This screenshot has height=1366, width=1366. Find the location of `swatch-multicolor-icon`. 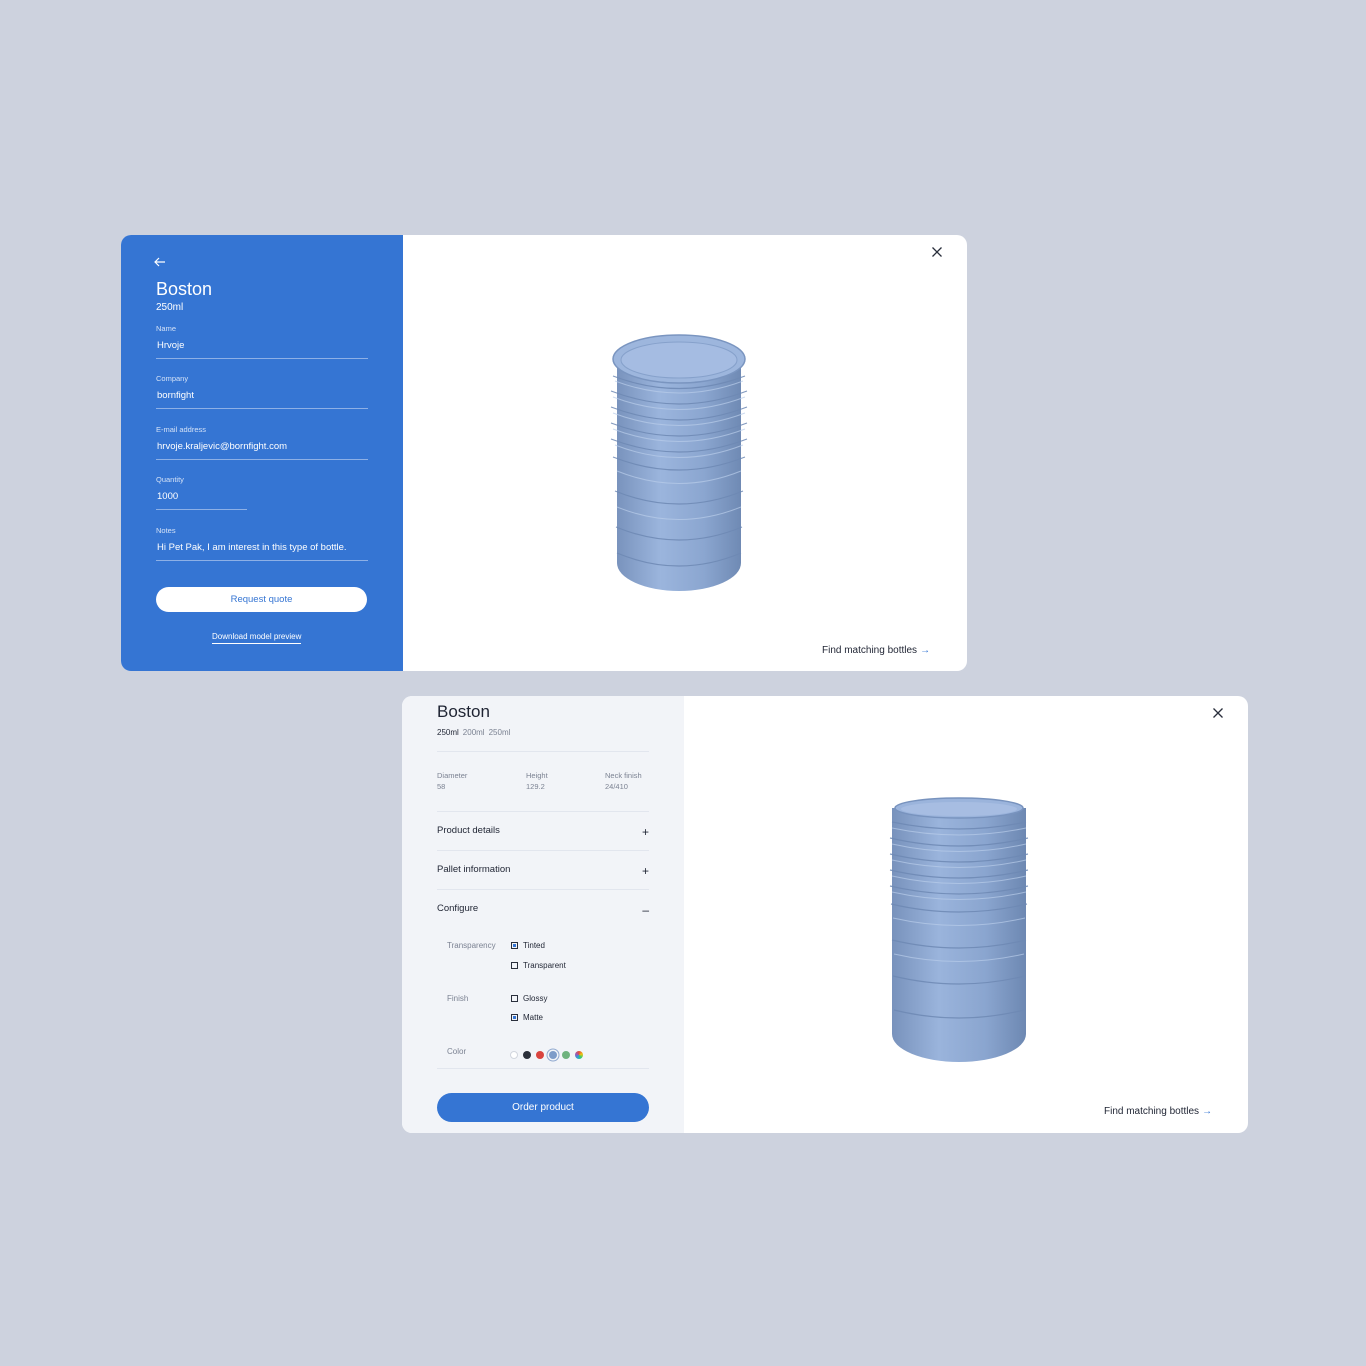

swatch-multicolor-icon is located at coordinates (579, 1054).